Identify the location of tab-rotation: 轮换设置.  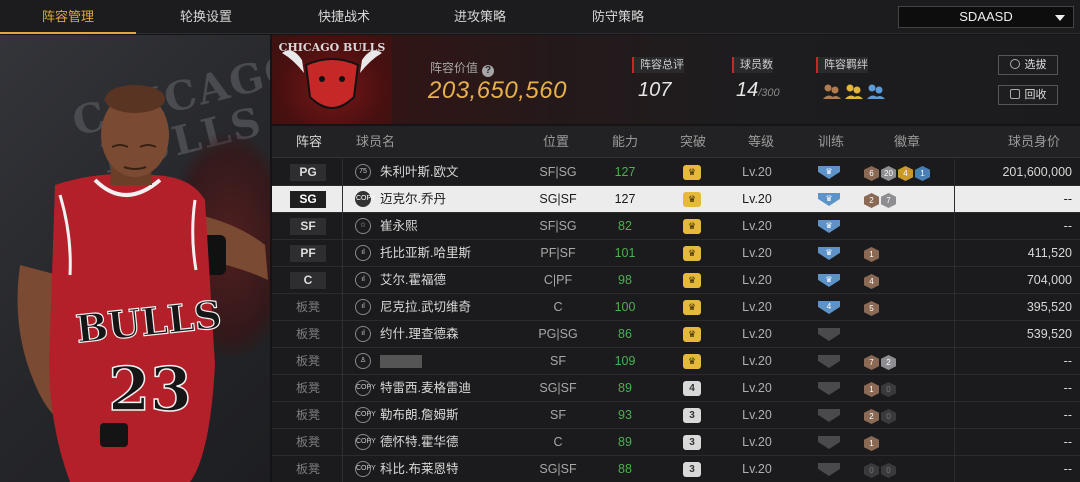
(206, 17).